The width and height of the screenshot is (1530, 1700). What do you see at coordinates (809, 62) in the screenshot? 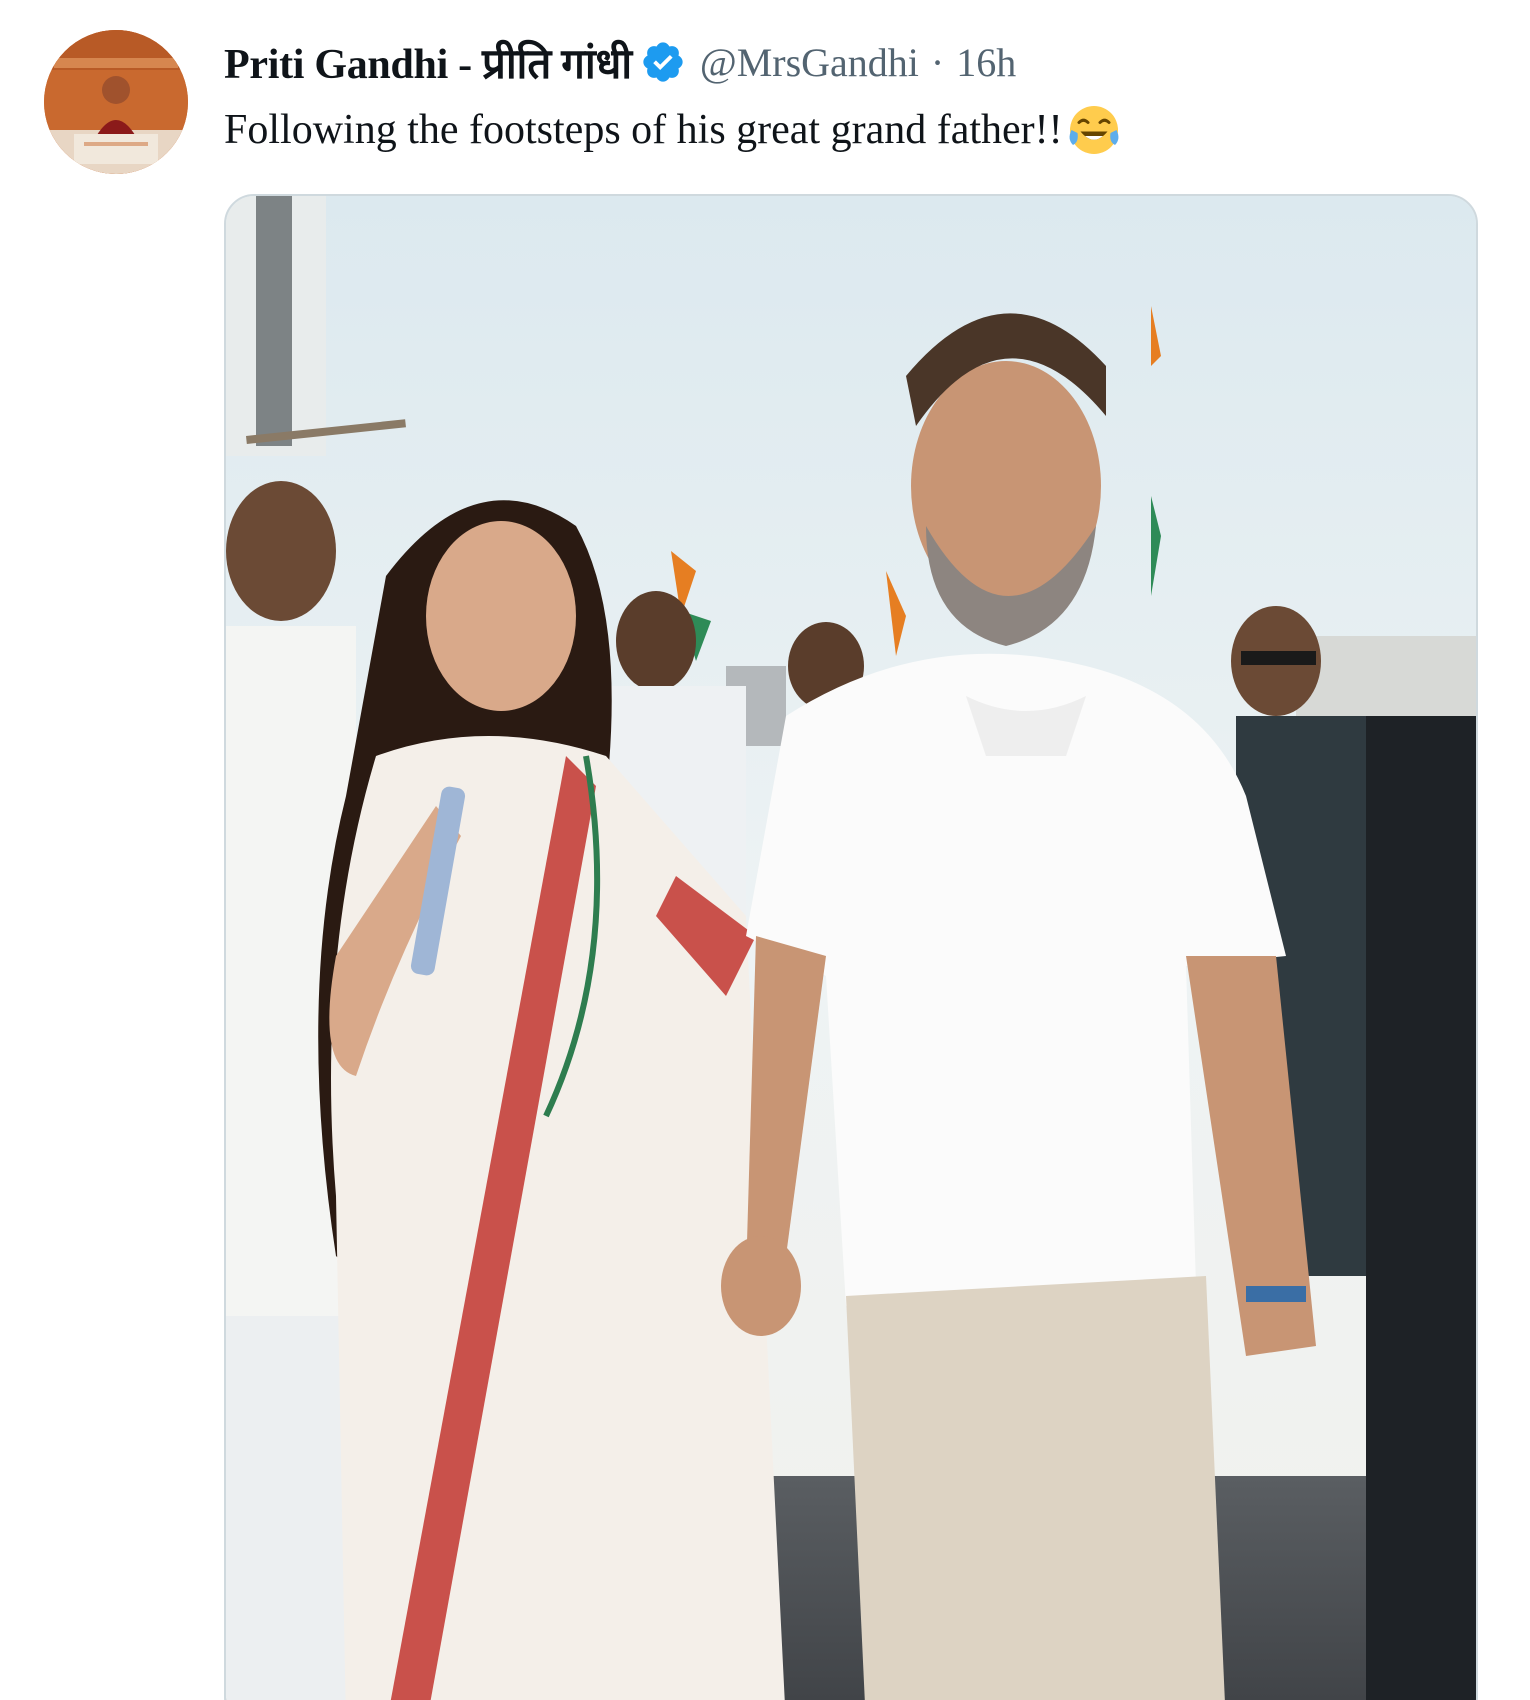
I see `author-handle: @MrsGandhi` at bounding box center [809, 62].